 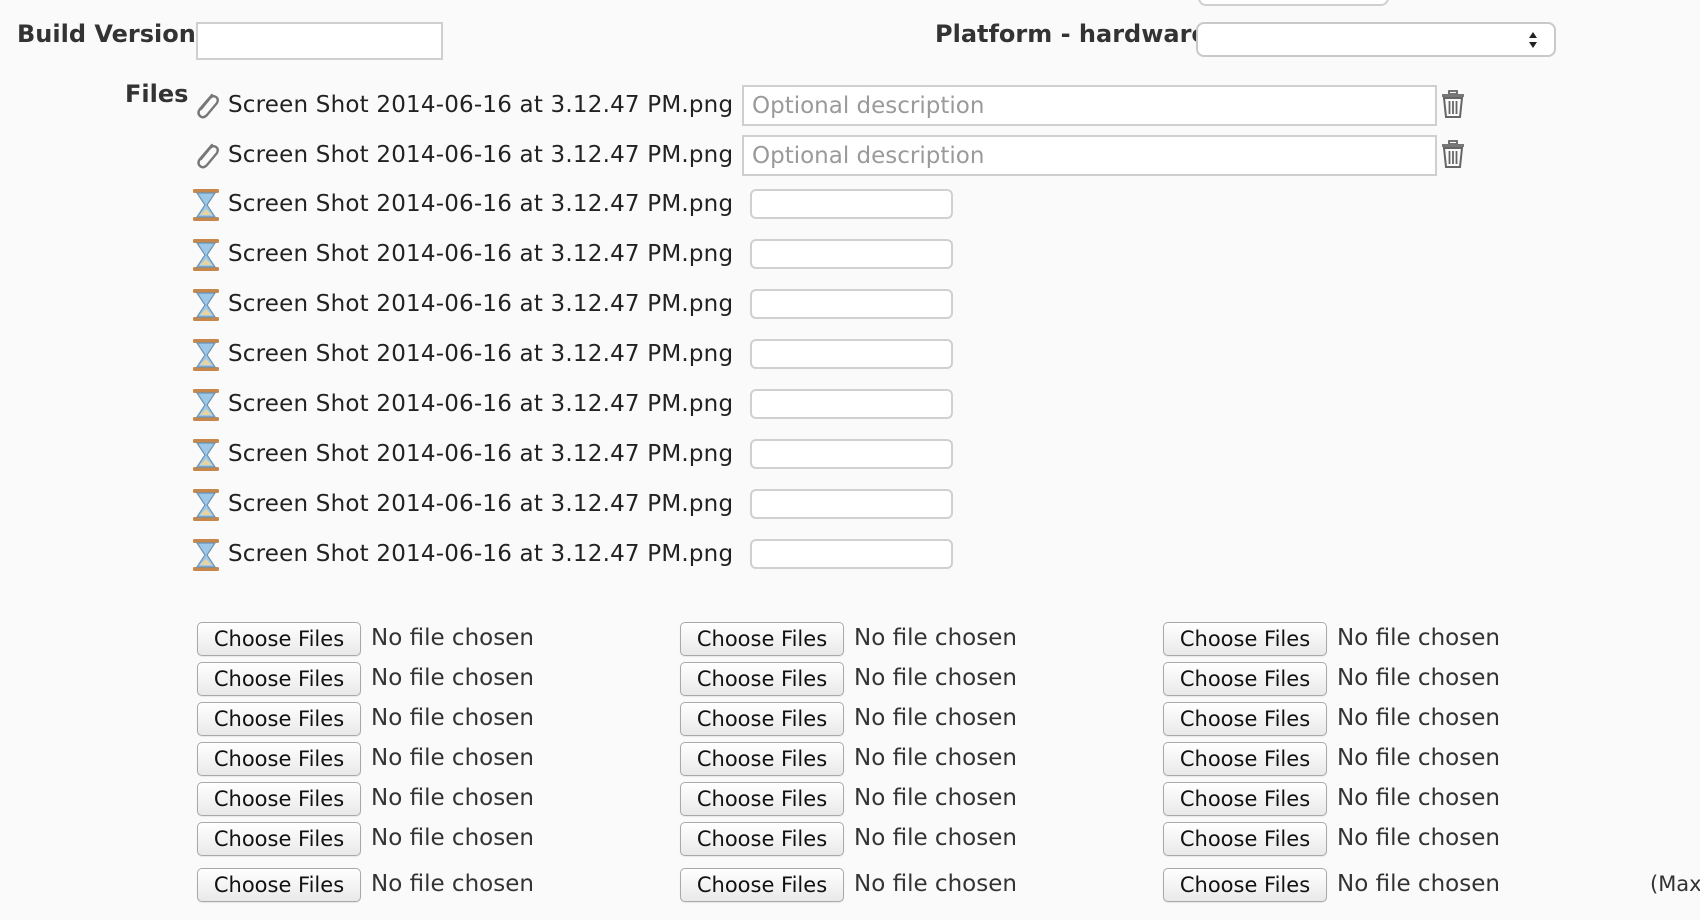 What do you see at coordinates (1533, 40) in the screenshot?
I see `updown-arrows-icon` at bounding box center [1533, 40].